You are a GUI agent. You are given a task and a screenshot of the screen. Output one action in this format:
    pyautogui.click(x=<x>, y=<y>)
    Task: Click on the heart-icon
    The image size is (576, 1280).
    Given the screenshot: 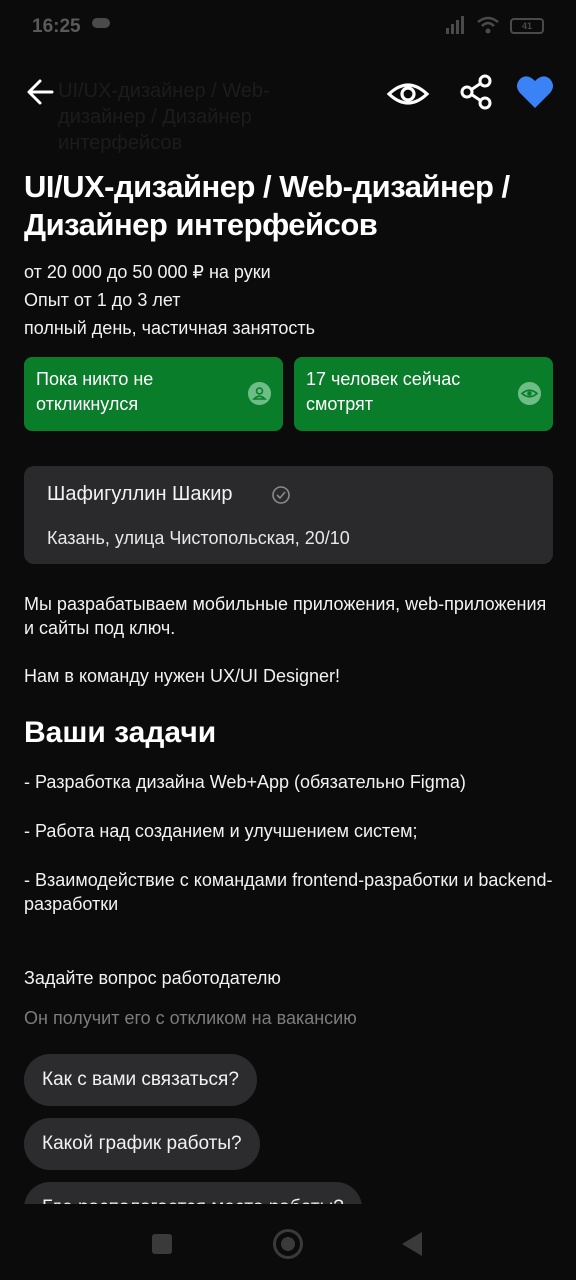 What is the action you would take?
    pyautogui.click(x=535, y=92)
    